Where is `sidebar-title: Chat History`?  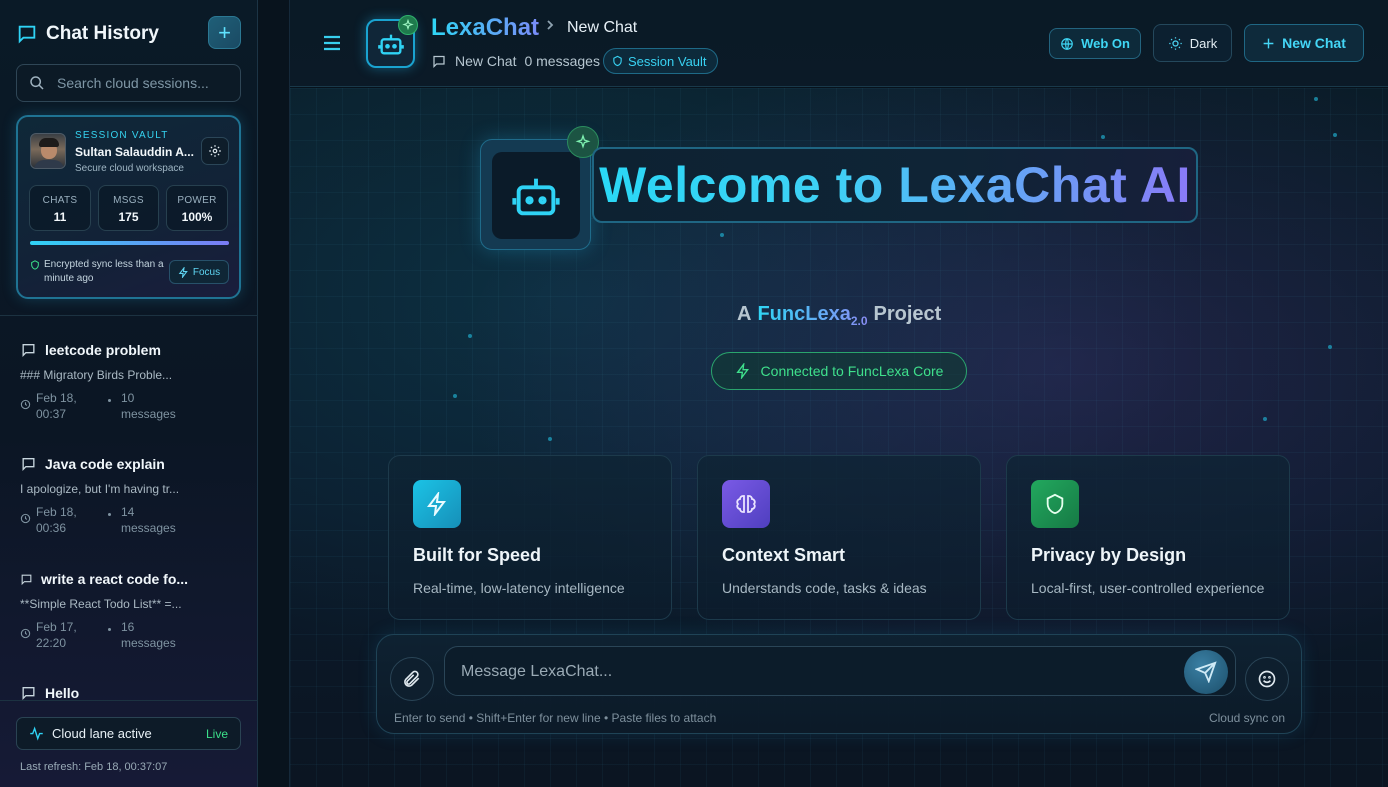 sidebar-title: Chat History is located at coordinates (102, 33).